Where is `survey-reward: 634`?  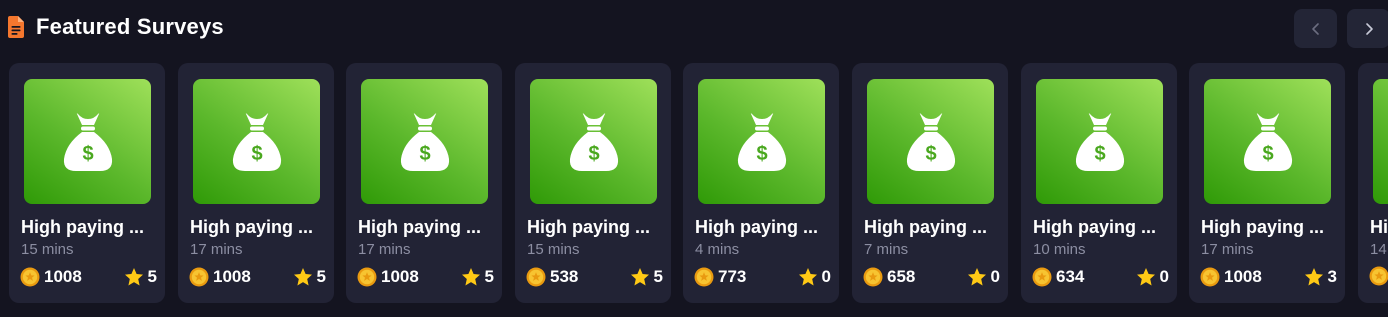
survey-reward: 634 is located at coordinates (1058, 277).